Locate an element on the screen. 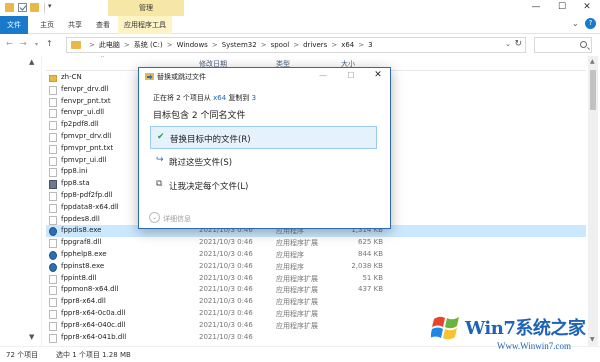 This screenshot has width=600, height=362. tab-share: 共享 is located at coordinates (75, 25).